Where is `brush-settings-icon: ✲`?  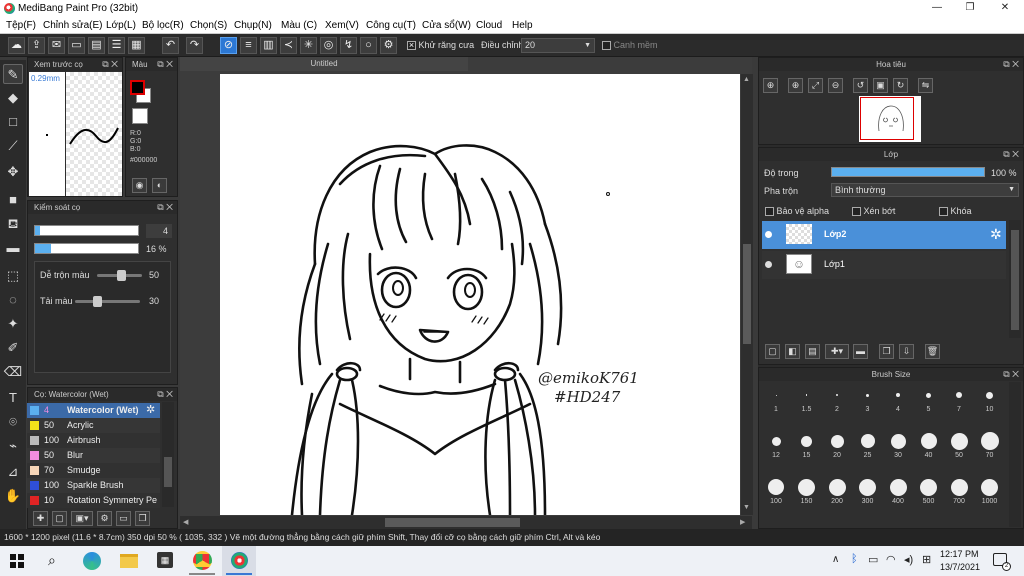 brush-settings-icon: ✲ is located at coordinates (150, 410).